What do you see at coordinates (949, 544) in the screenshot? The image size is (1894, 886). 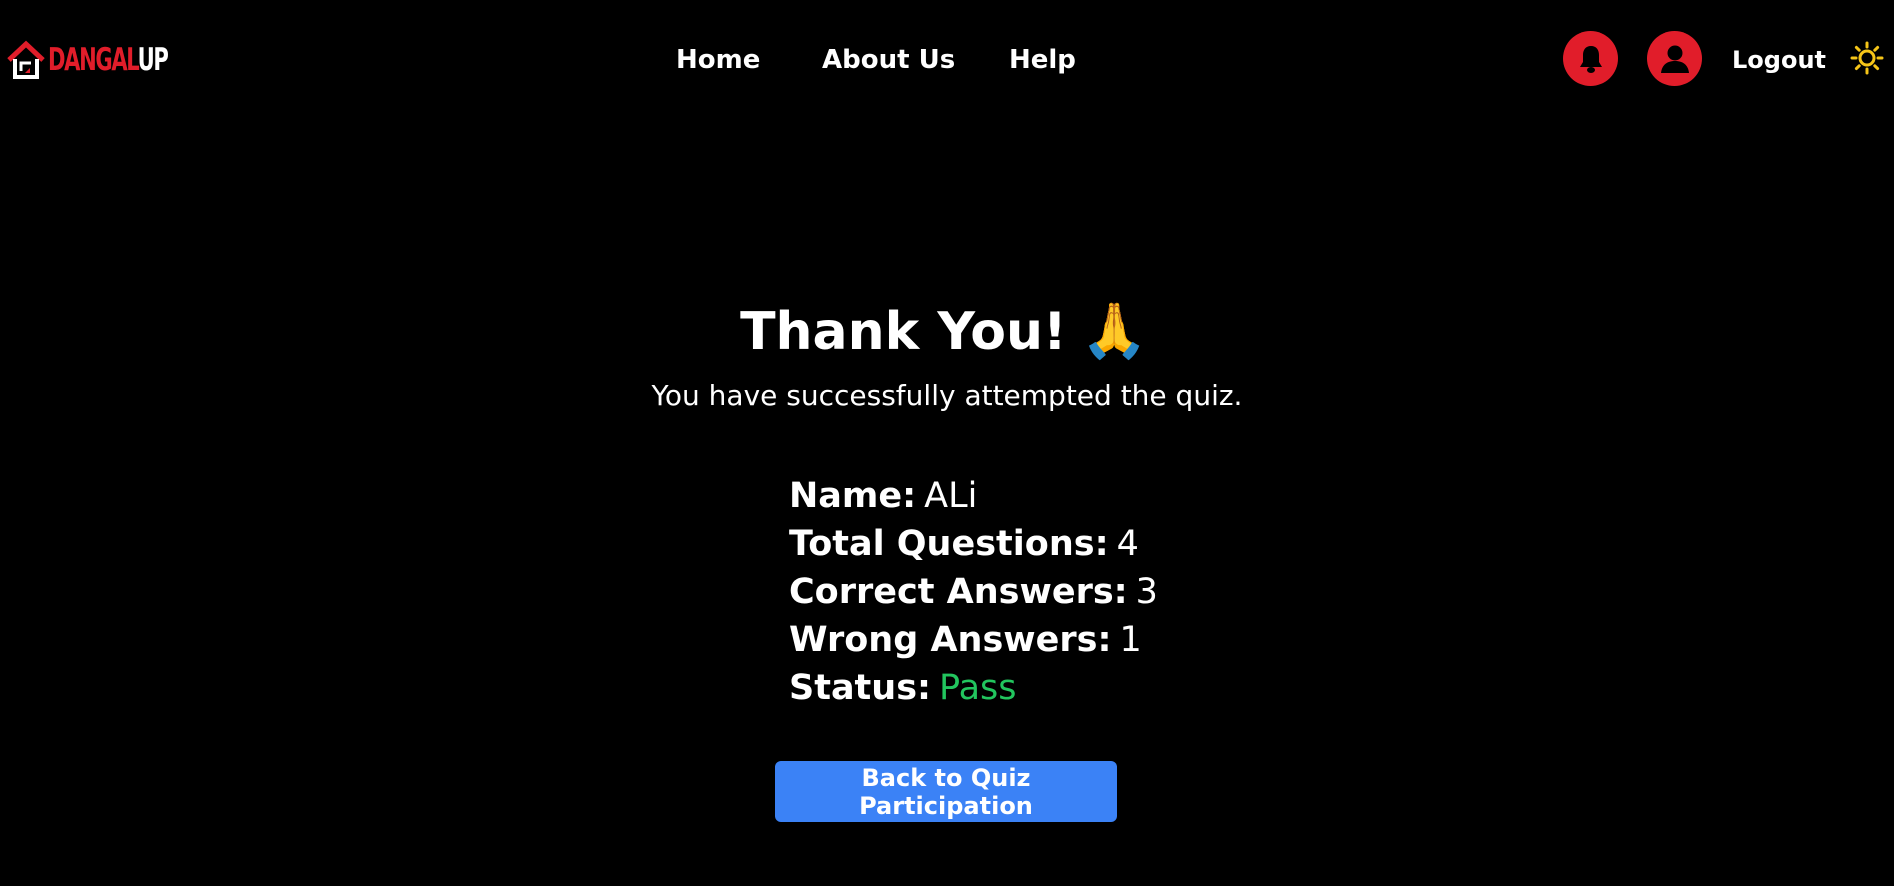 I see `result-label: Total Questions:` at bounding box center [949, 544].